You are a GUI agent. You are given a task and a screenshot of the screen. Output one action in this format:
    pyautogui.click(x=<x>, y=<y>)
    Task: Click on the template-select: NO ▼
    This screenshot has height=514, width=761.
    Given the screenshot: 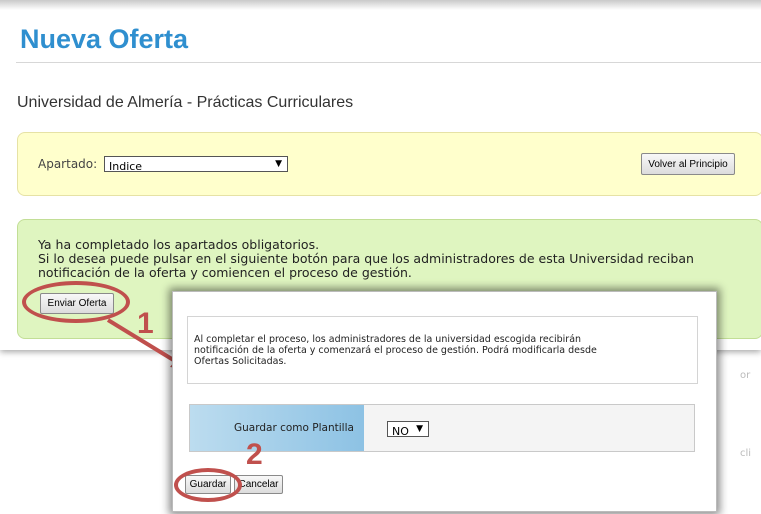 What is the action you would take?
    pyautogui.click(x=408, y=429)
    